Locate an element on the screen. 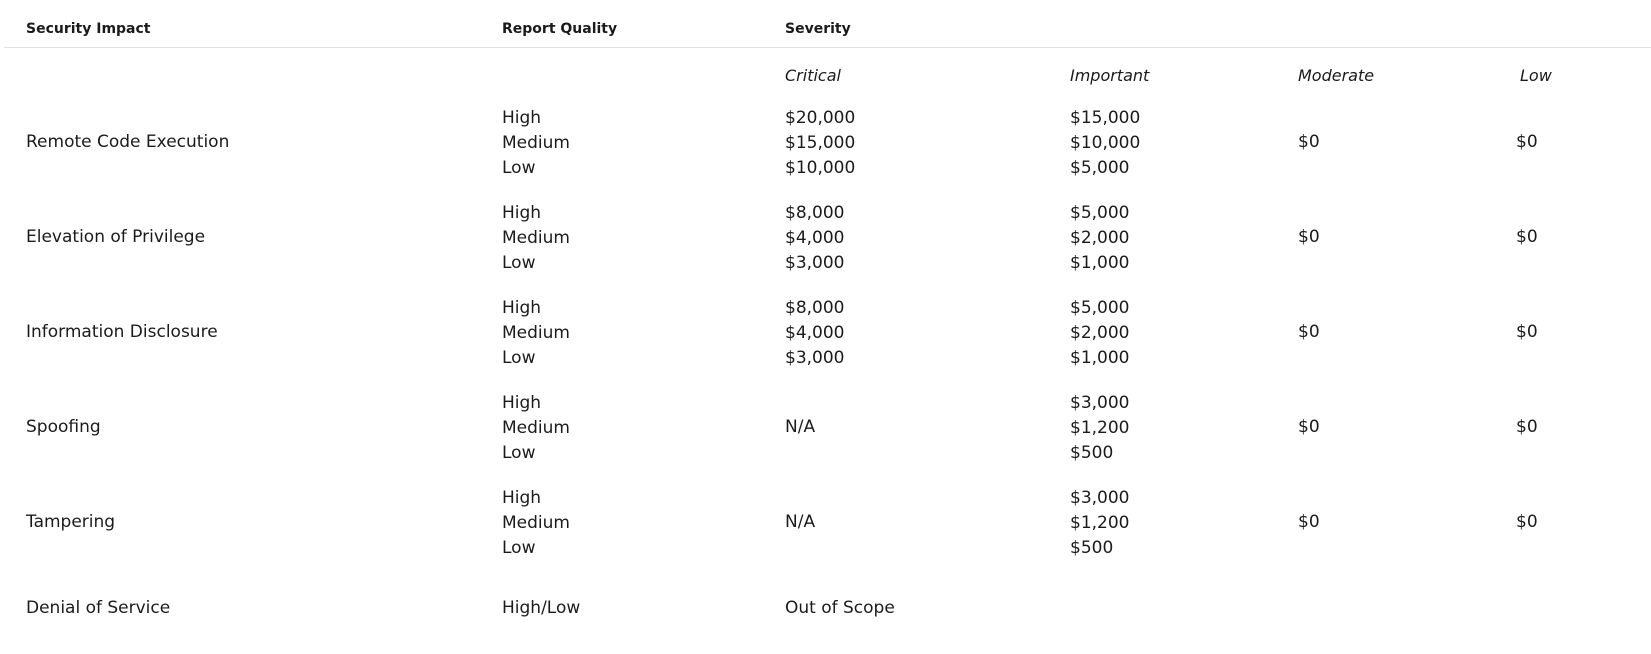 The width and height of the screenshot is (1651, 654). security-impact-cell: Denial of Service is located at coordinates (98, 608).